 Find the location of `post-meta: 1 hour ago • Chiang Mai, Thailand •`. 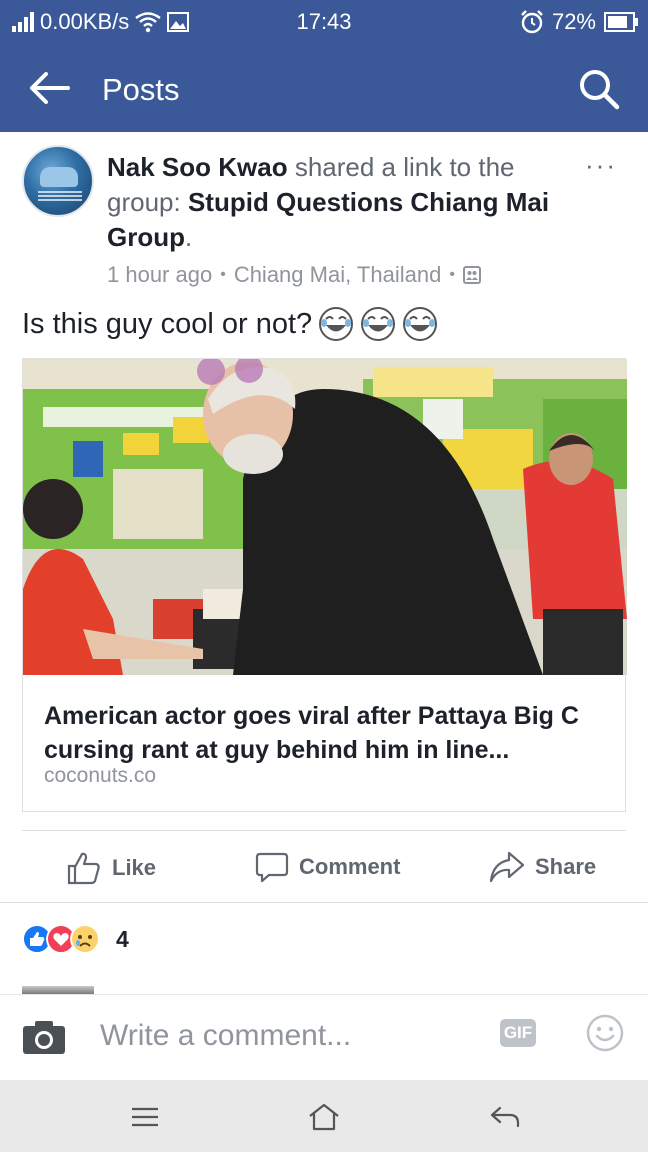

post-meta: 1 hour ago • Chiang Mai, Thailand • is located at coordinates (294, 275).